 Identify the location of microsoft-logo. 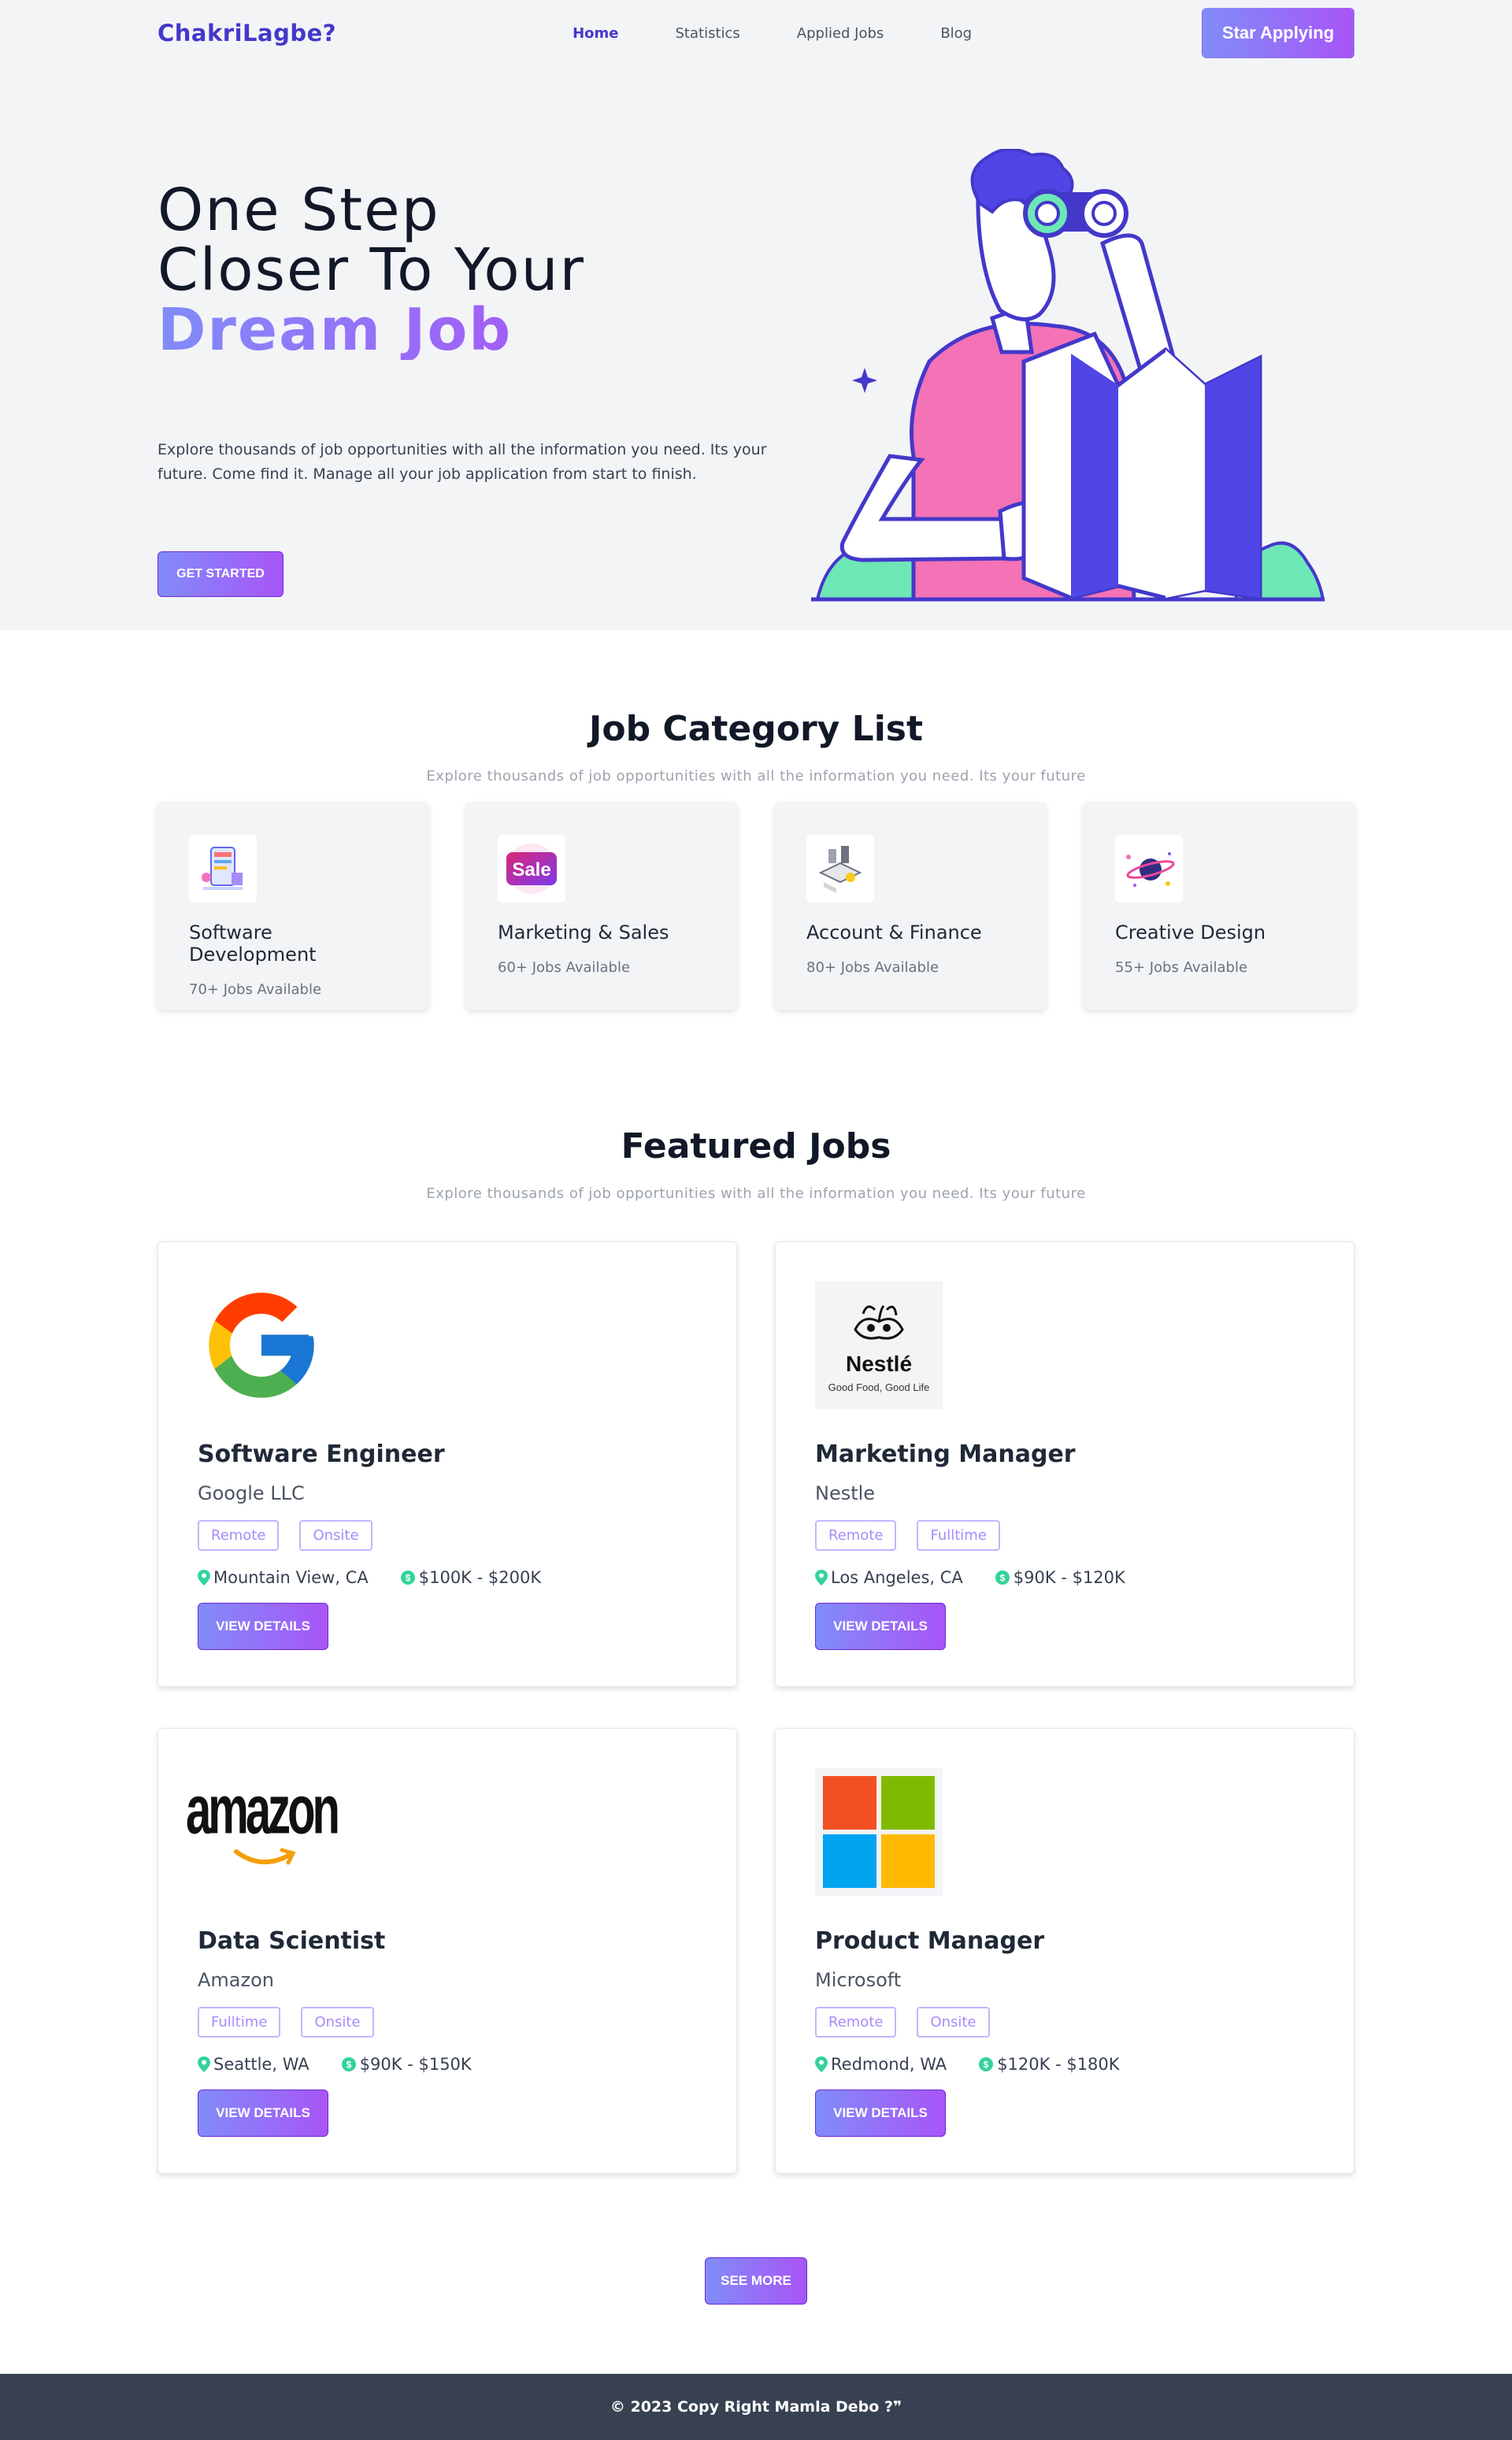
(879, 1832).